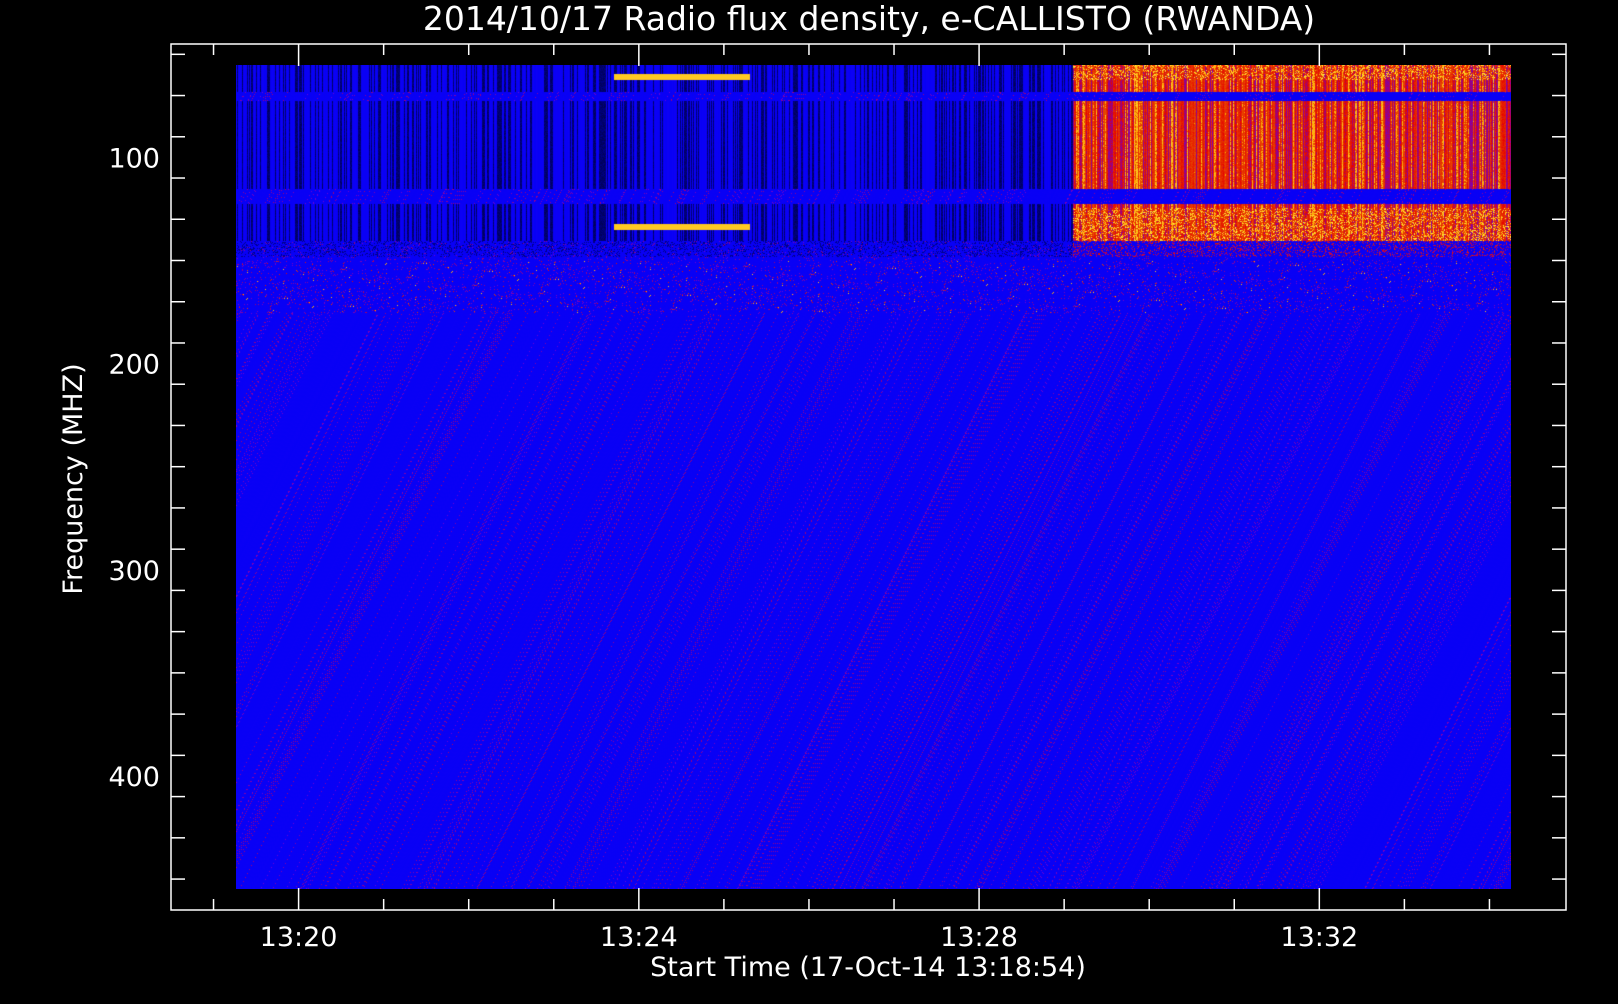 Image resolution: width=1618 pixels, height=1004 pixels. Describe the element at coordinates (639, 937) in the screenshot. I see `x-tick-label: 13:24` at that location.